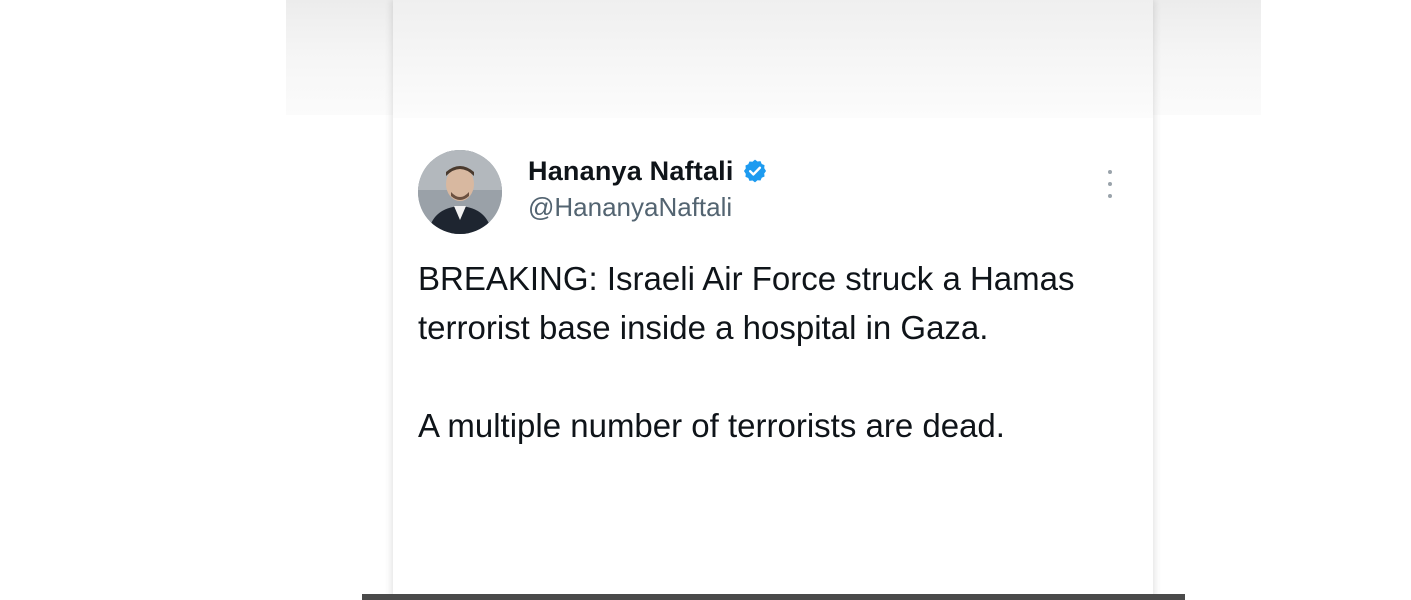  What do you see at coordinates (648, 207) in the screenshot?
I see `user-handle: @HananyaNaftali` at bounding box center [648, 207].